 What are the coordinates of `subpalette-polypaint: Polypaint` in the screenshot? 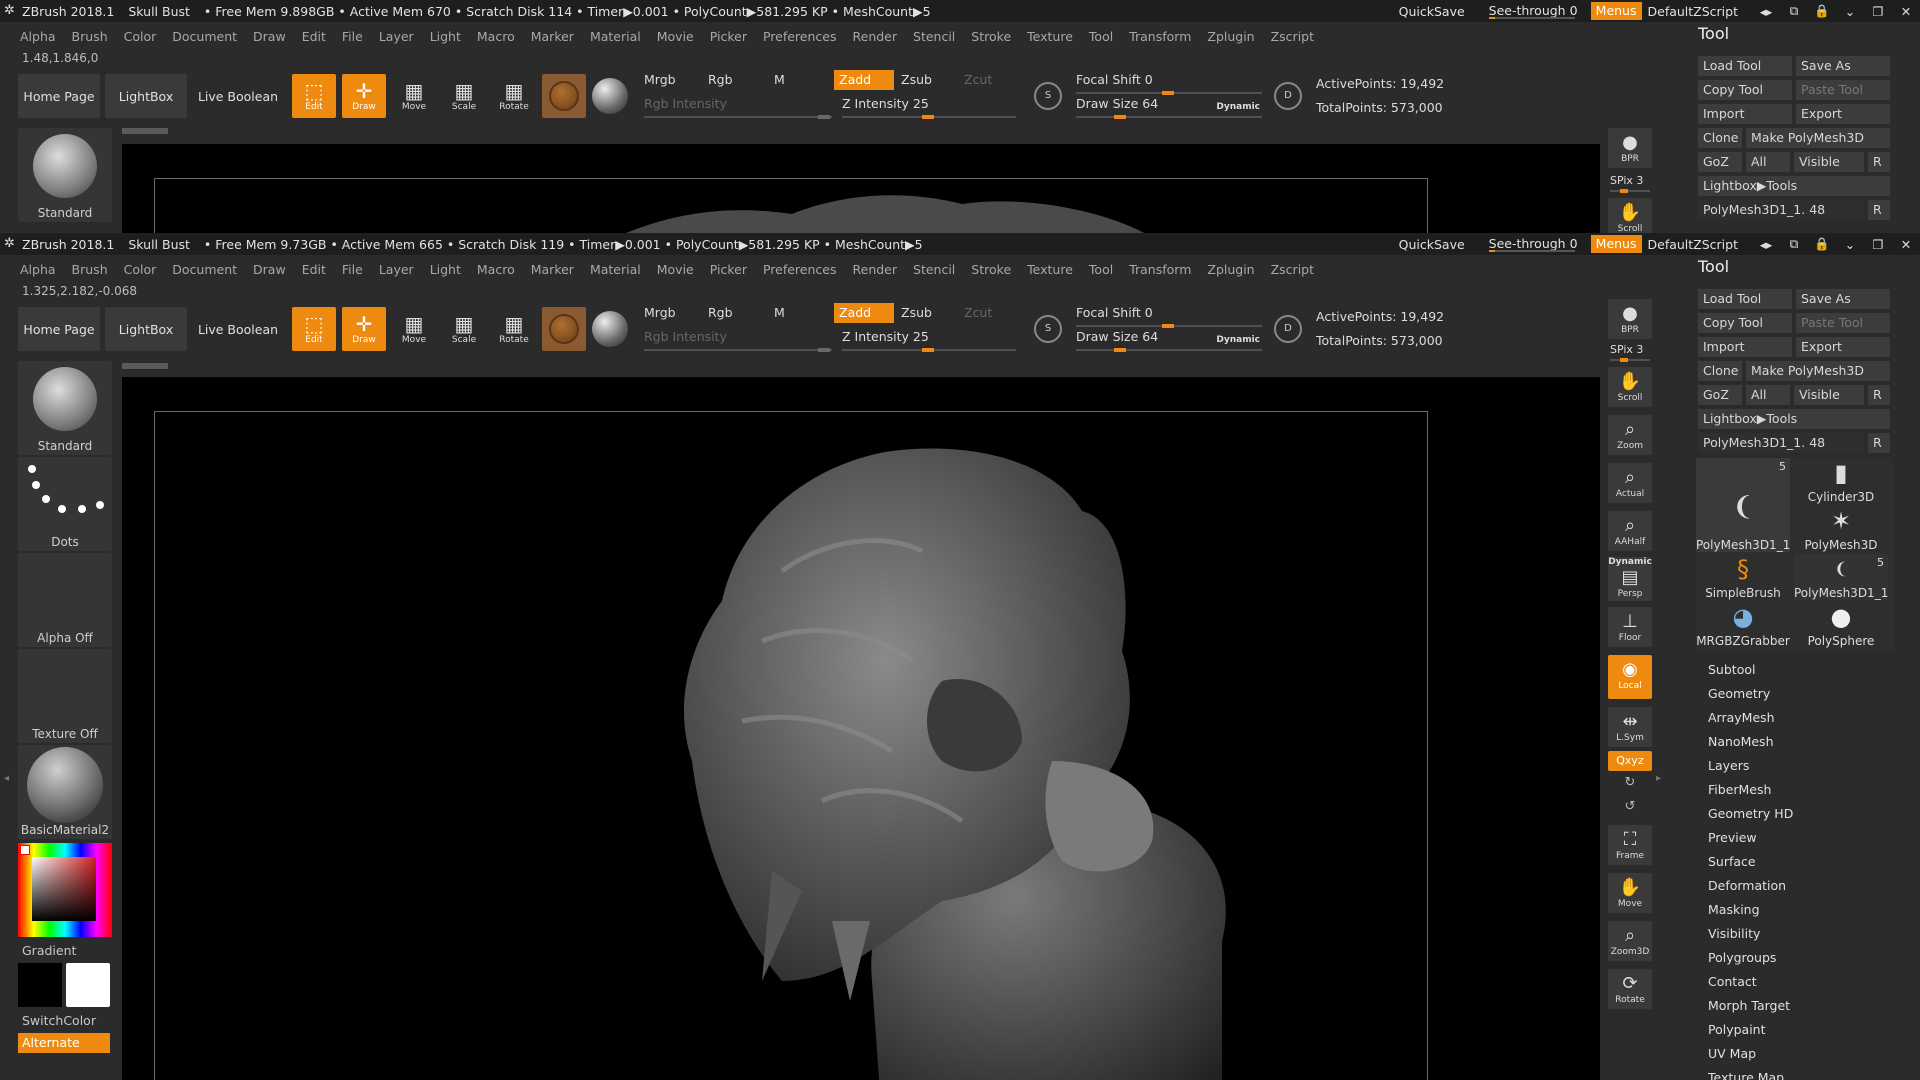 It's located at (1750, 1030).